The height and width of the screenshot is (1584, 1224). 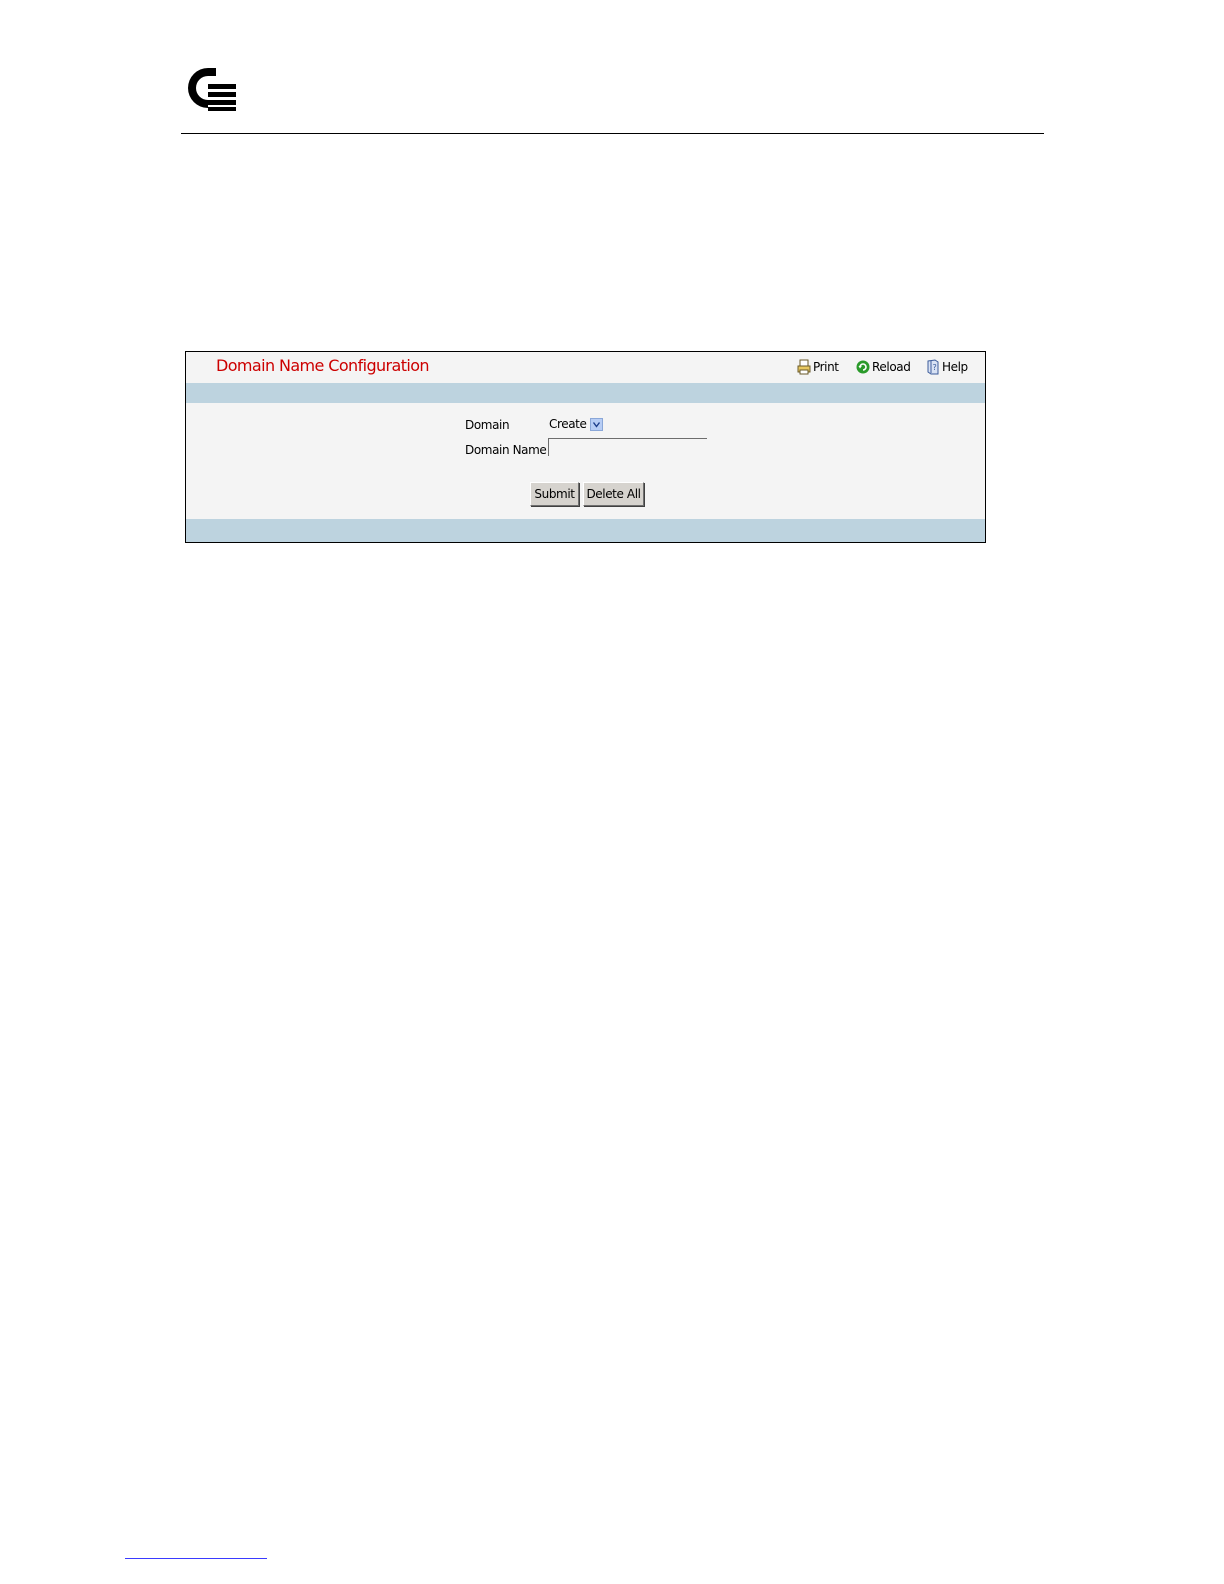 What do you see at coordinates (891, 367) in the screenshot?
I see `reload-label: Reload` at bounding box center [891, 367].